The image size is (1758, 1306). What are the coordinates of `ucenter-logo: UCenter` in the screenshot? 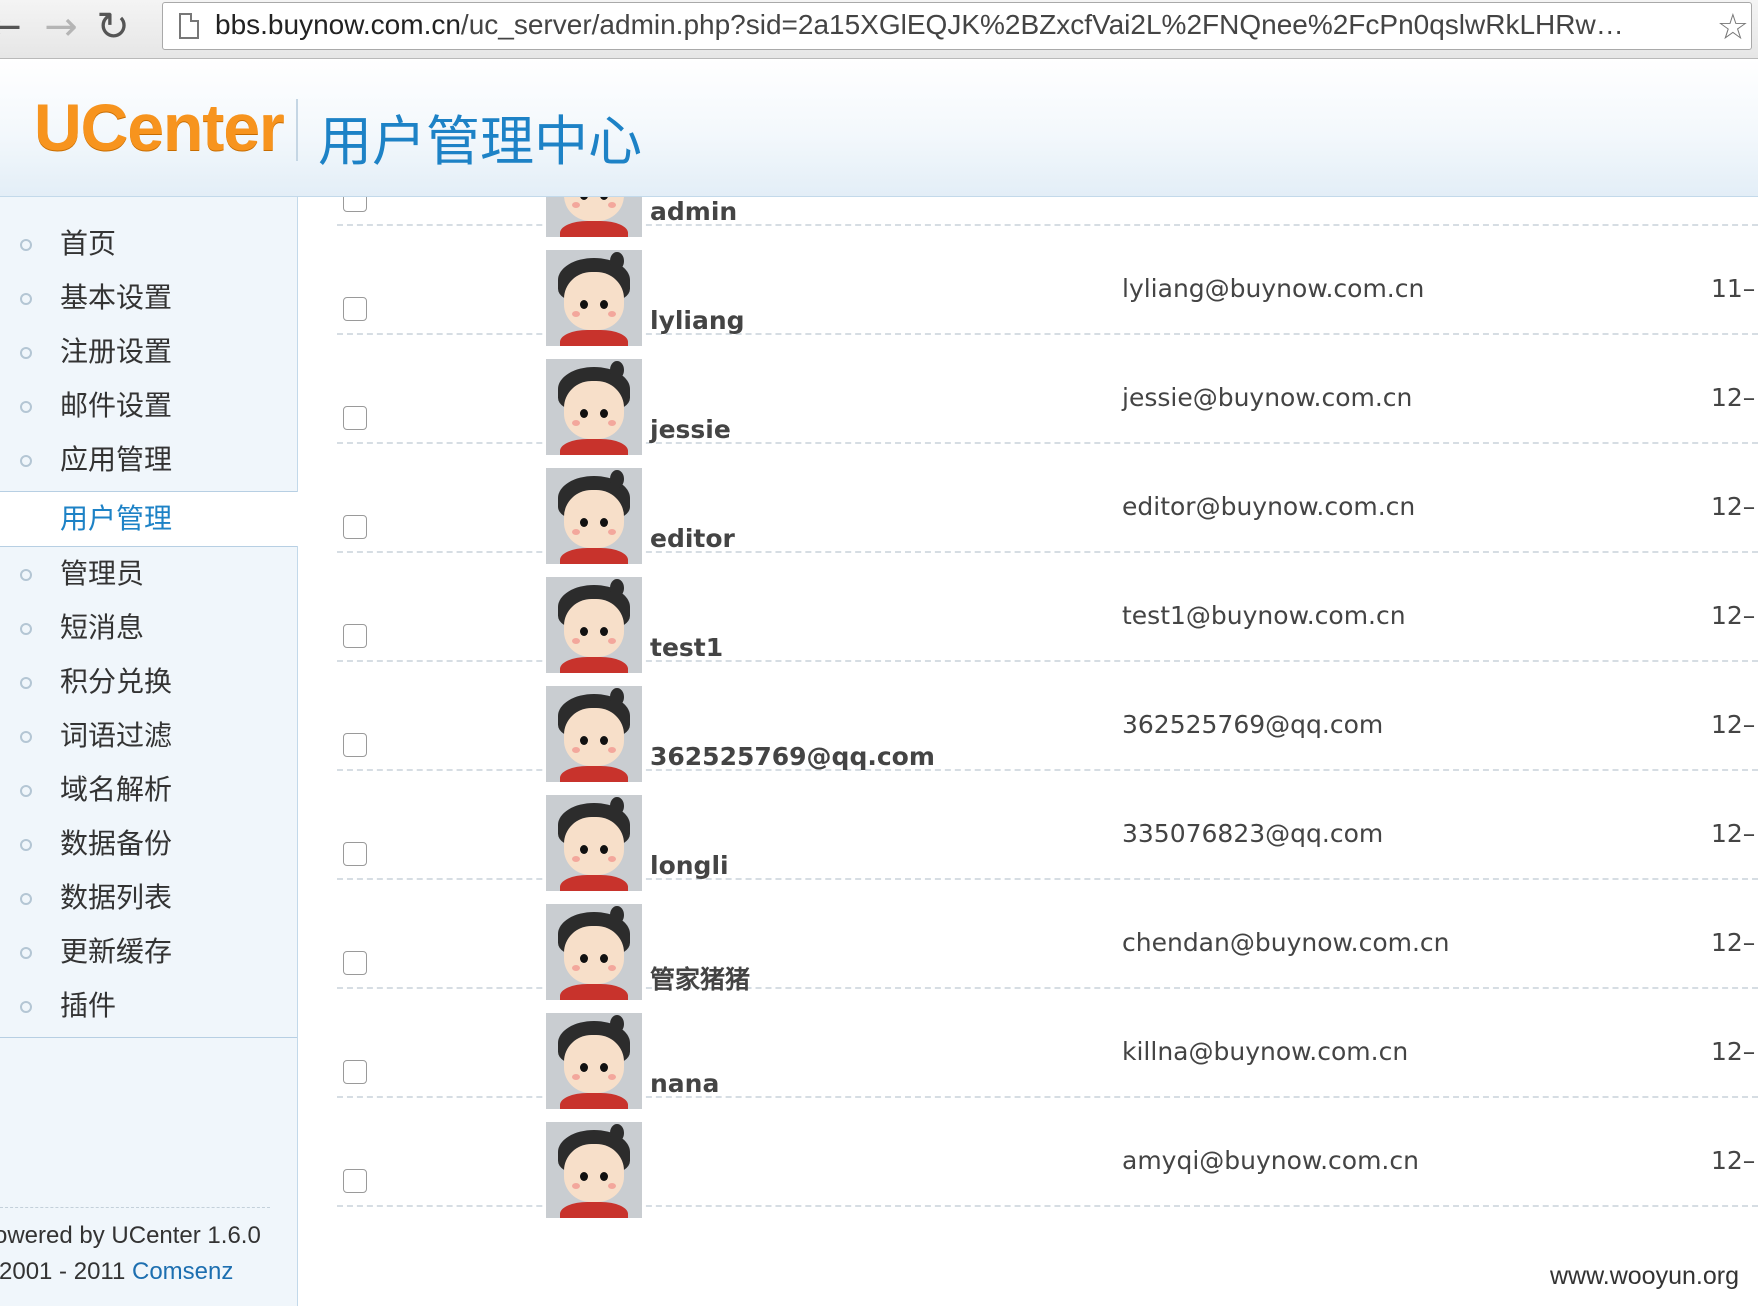 It's located at (159, 127).